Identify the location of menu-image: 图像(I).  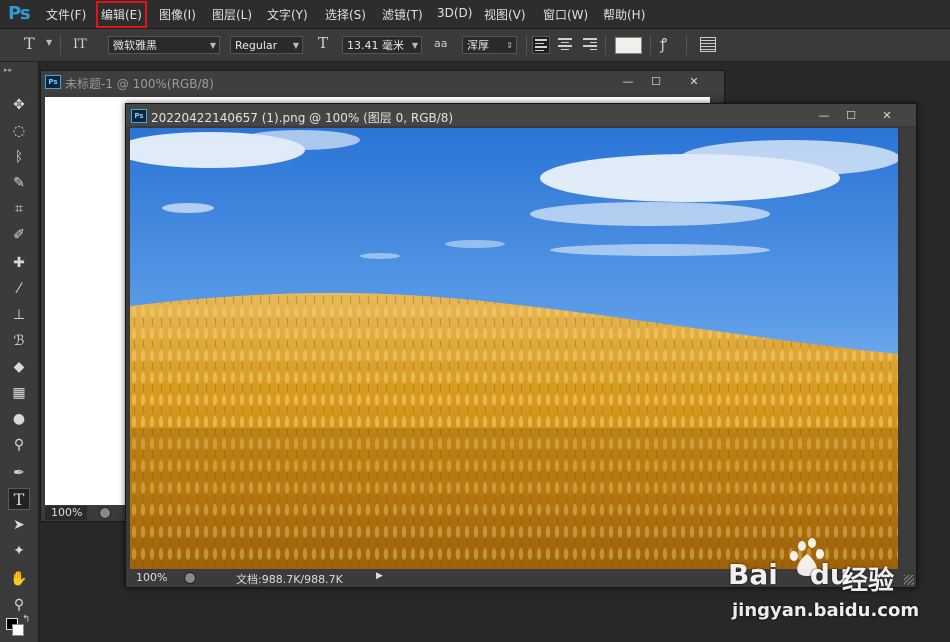
(177, 14).